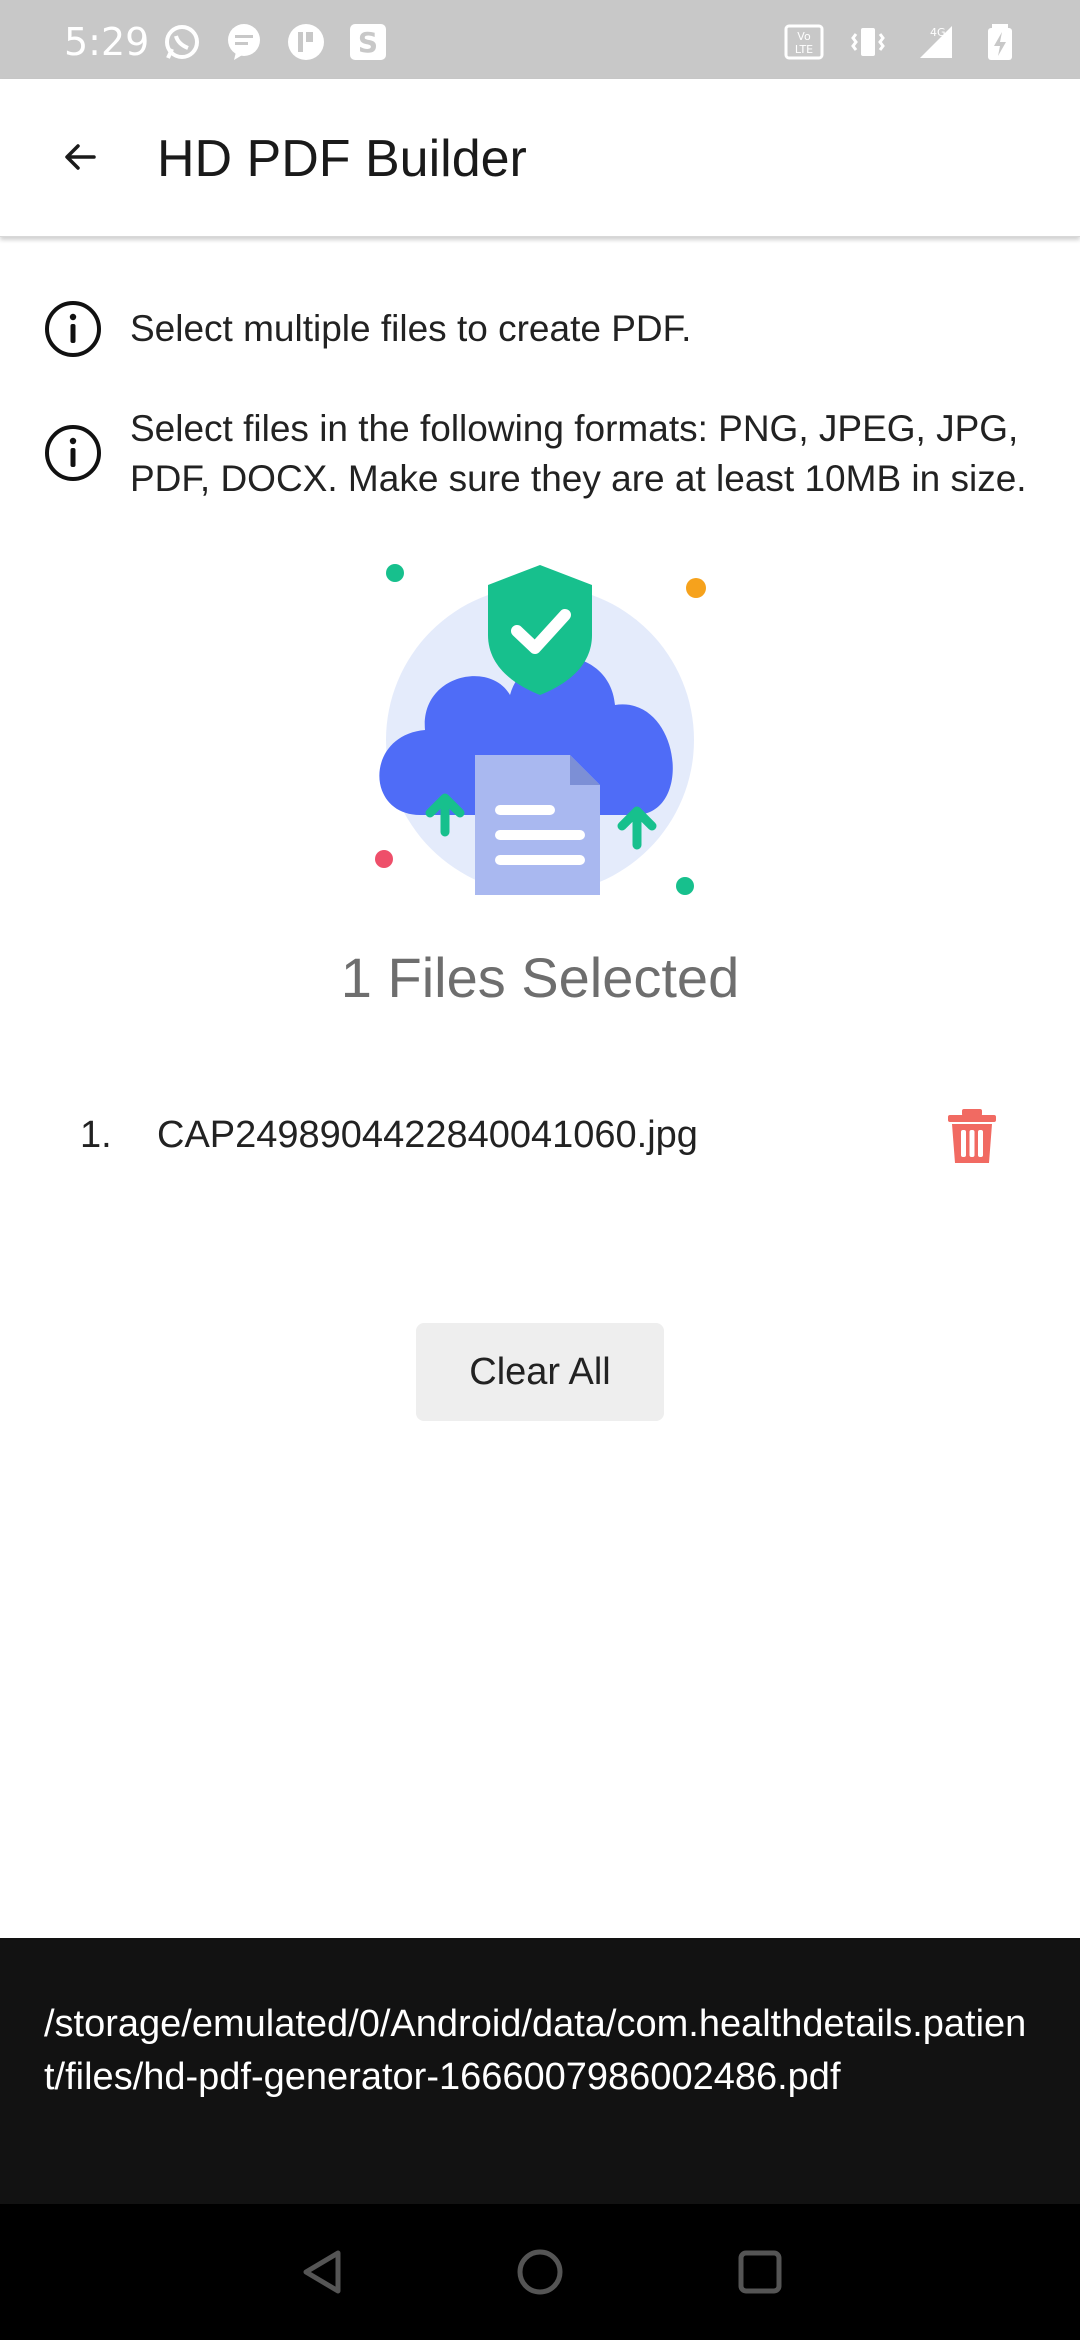  Describe the element at coordinates (868, 42) in the screenshot. I see `vibrate-icon` at that location.